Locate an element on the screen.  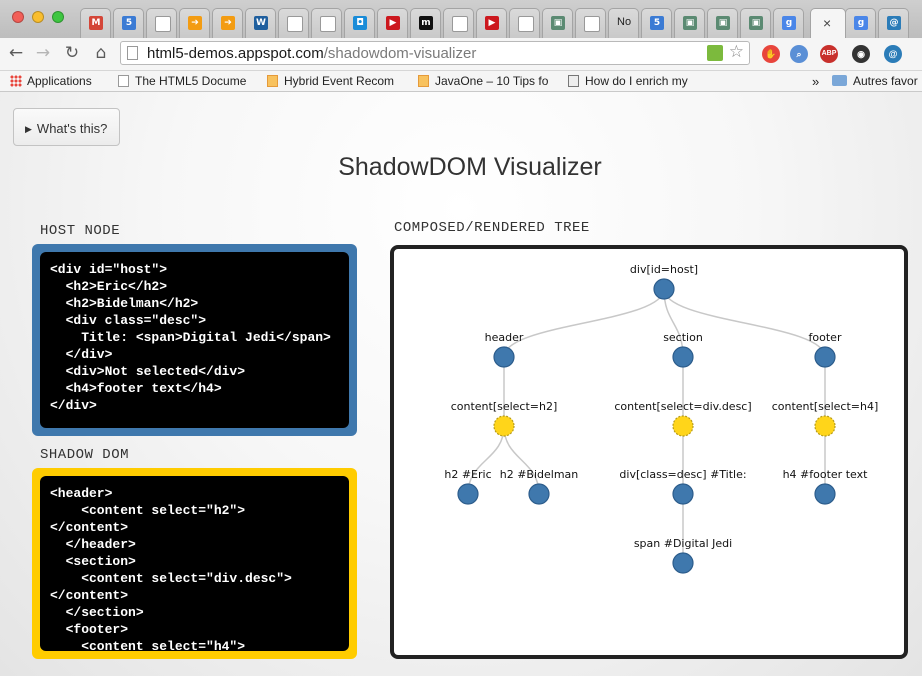
node-label: content[select=div.desc] is located at coordinates (682, 406).